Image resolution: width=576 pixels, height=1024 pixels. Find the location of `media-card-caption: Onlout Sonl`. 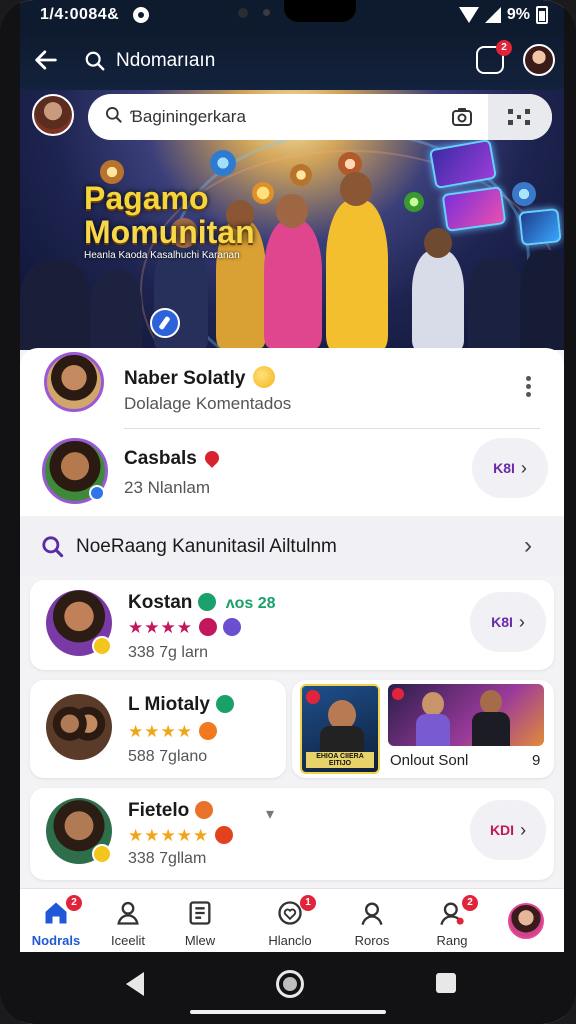

media-card-caption: Onlout Sonl is located at coordinates (429, 760).